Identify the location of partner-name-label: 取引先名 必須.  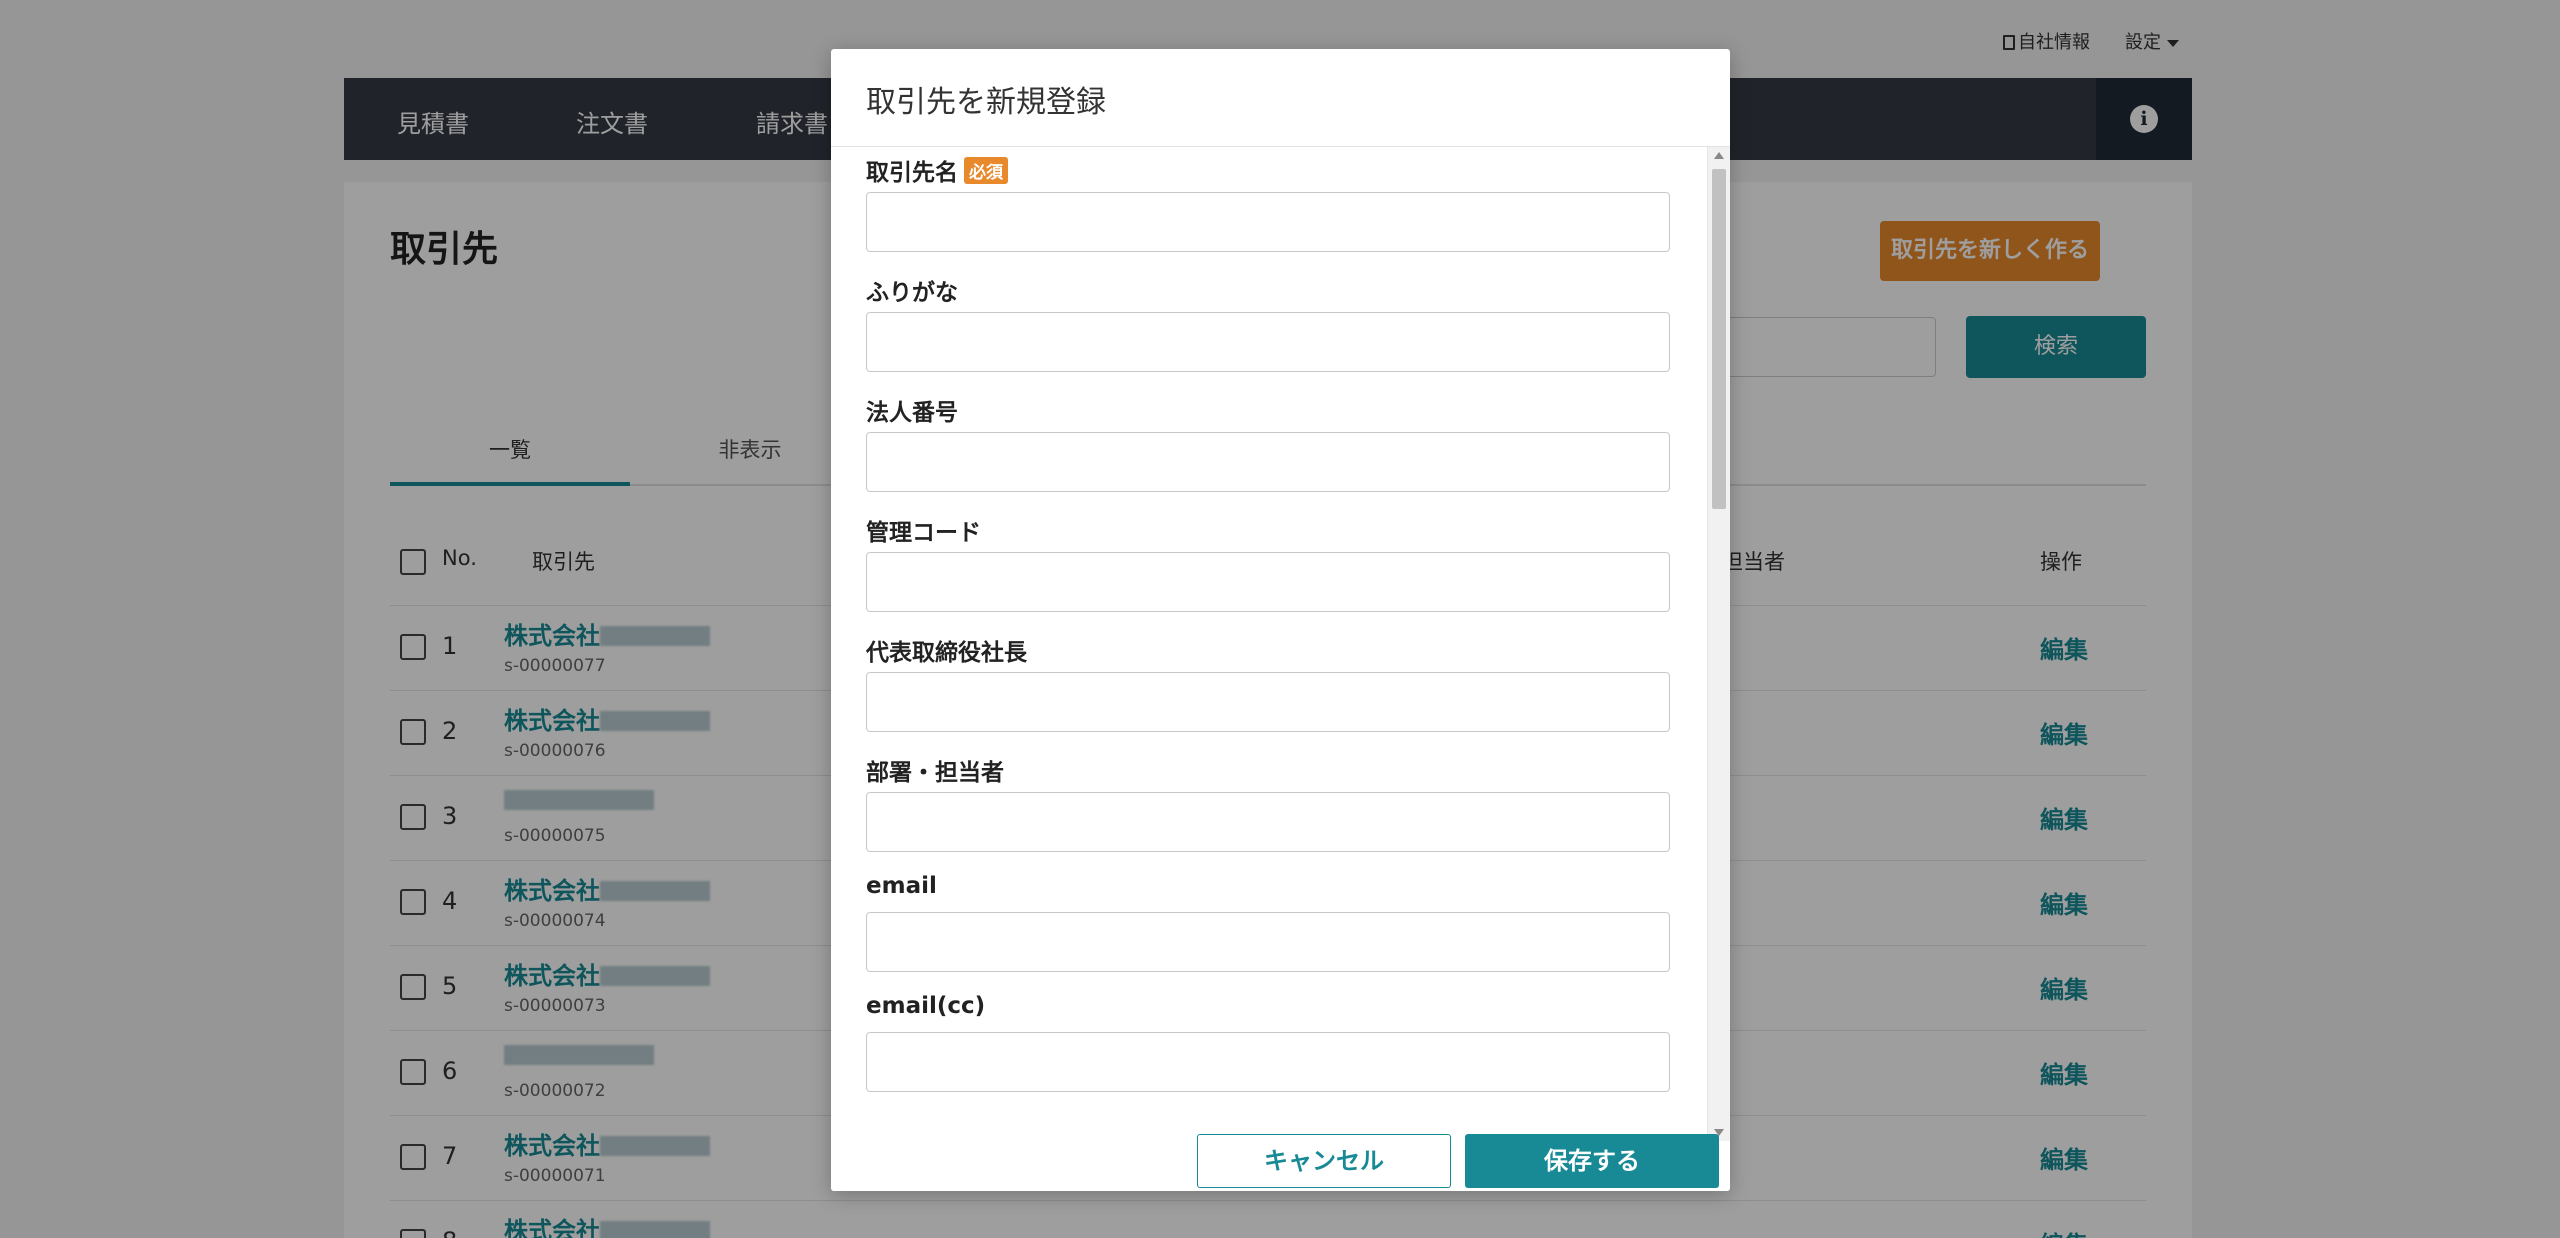
(937, 170).